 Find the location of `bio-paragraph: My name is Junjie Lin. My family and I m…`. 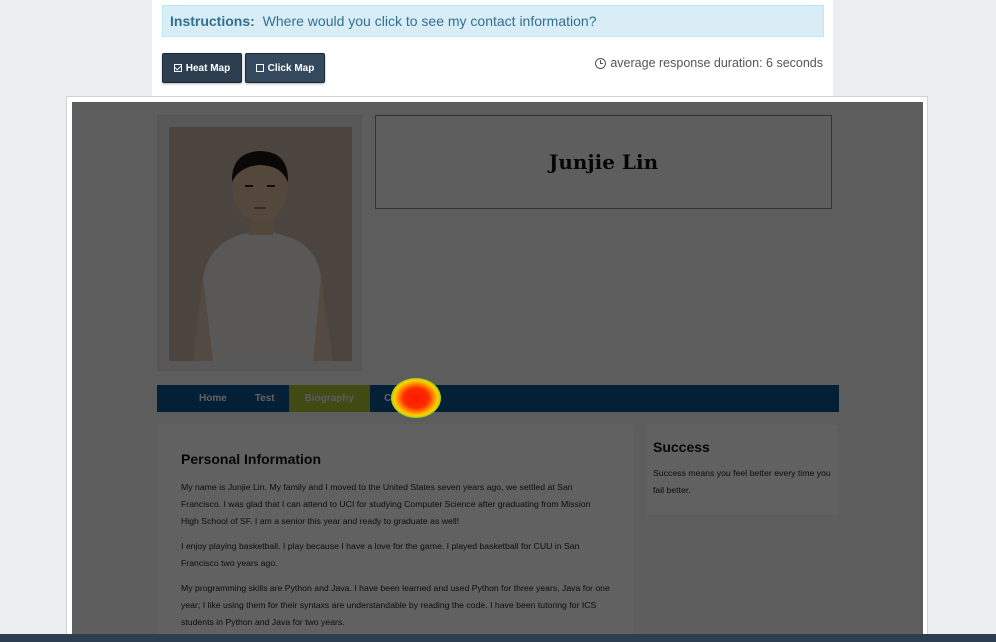

bio-paragraph: My name is Junjie Lin. My family and I m… is located at coordinates (386, 504).